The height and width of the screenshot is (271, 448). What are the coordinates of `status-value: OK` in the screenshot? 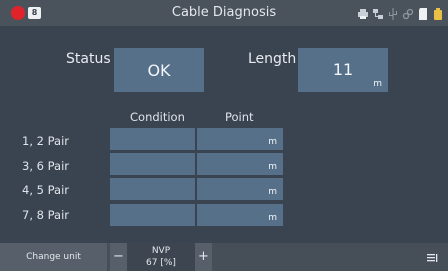 It's located at (159, 70).